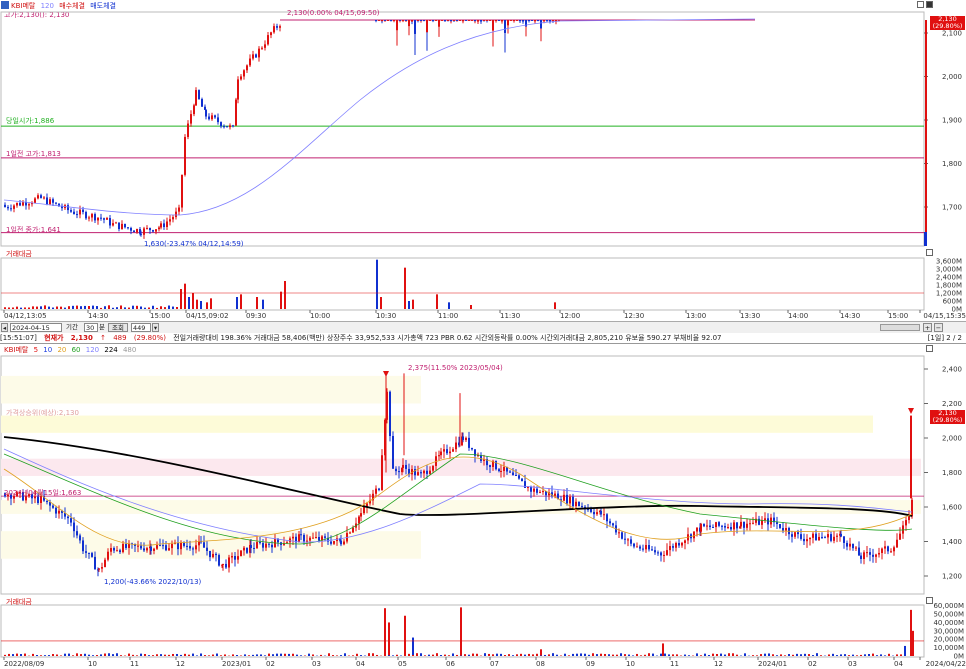 Image resolution: width=966 pixels, height=669 pixels. I want to click on price-axis-label: 1,800, so click(952, 164).